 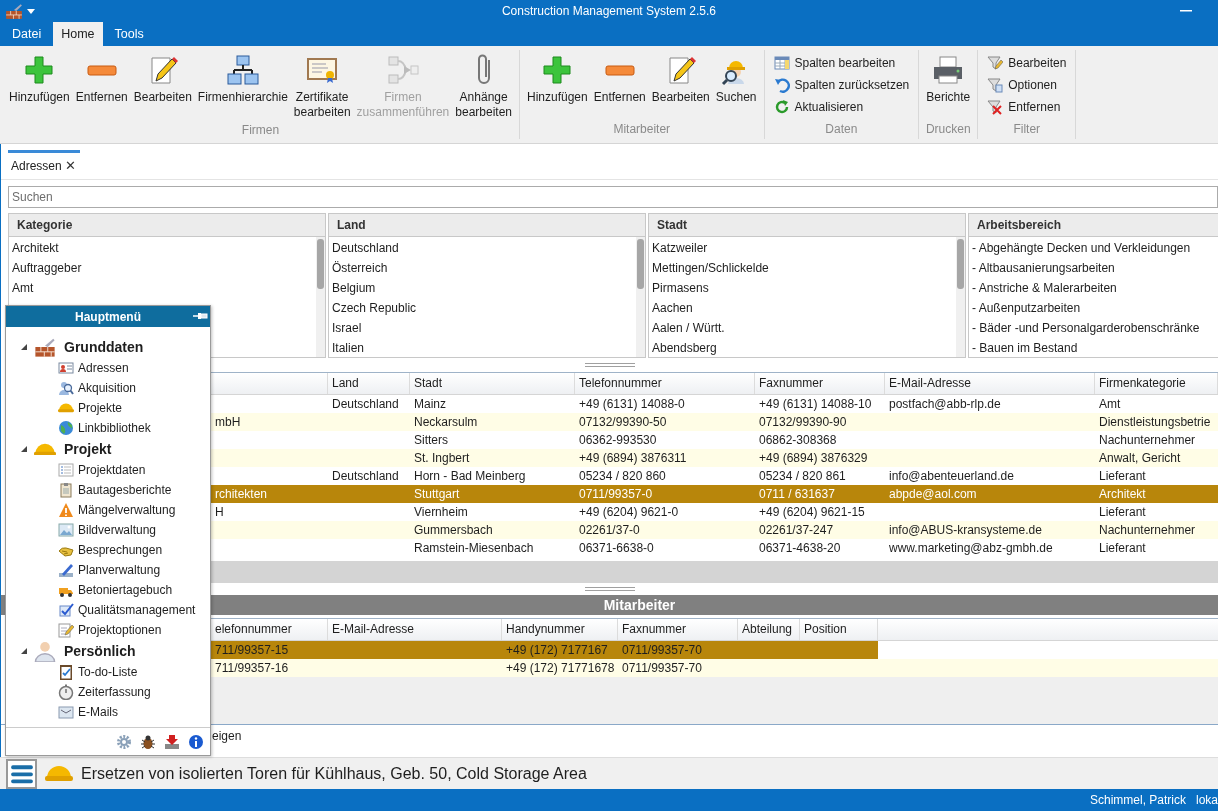 I want to click on table-cell-text: Amt, so click(x=1110, y=404).